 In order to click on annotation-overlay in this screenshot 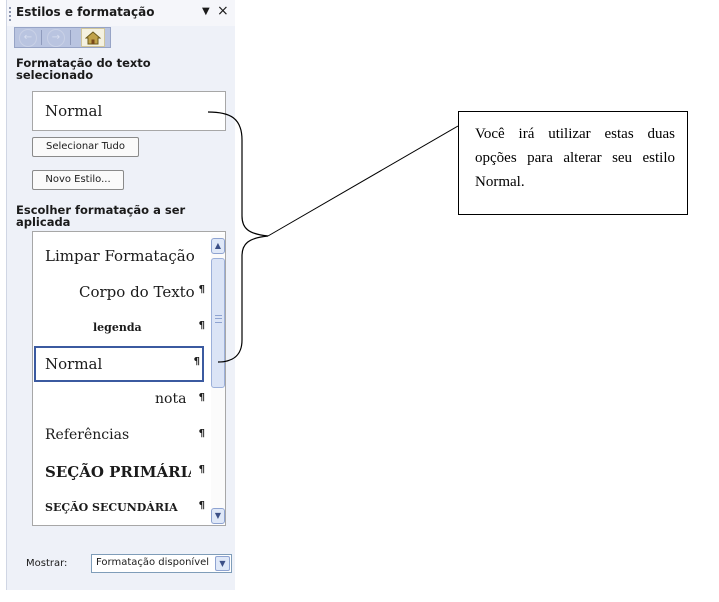, I will do `click(333, 237)`.